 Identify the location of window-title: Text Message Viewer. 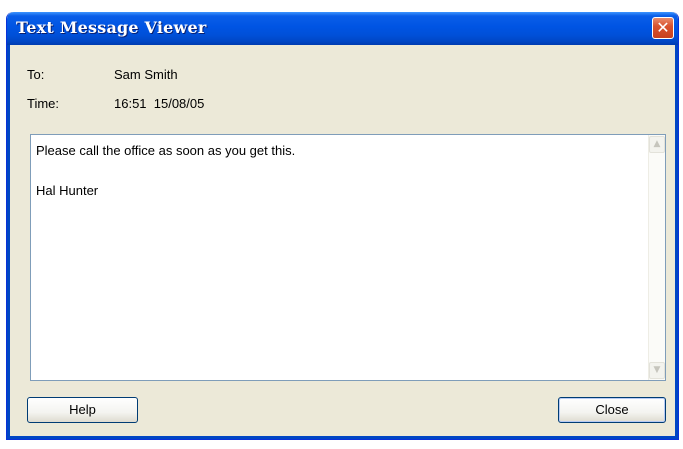
(111, 27).